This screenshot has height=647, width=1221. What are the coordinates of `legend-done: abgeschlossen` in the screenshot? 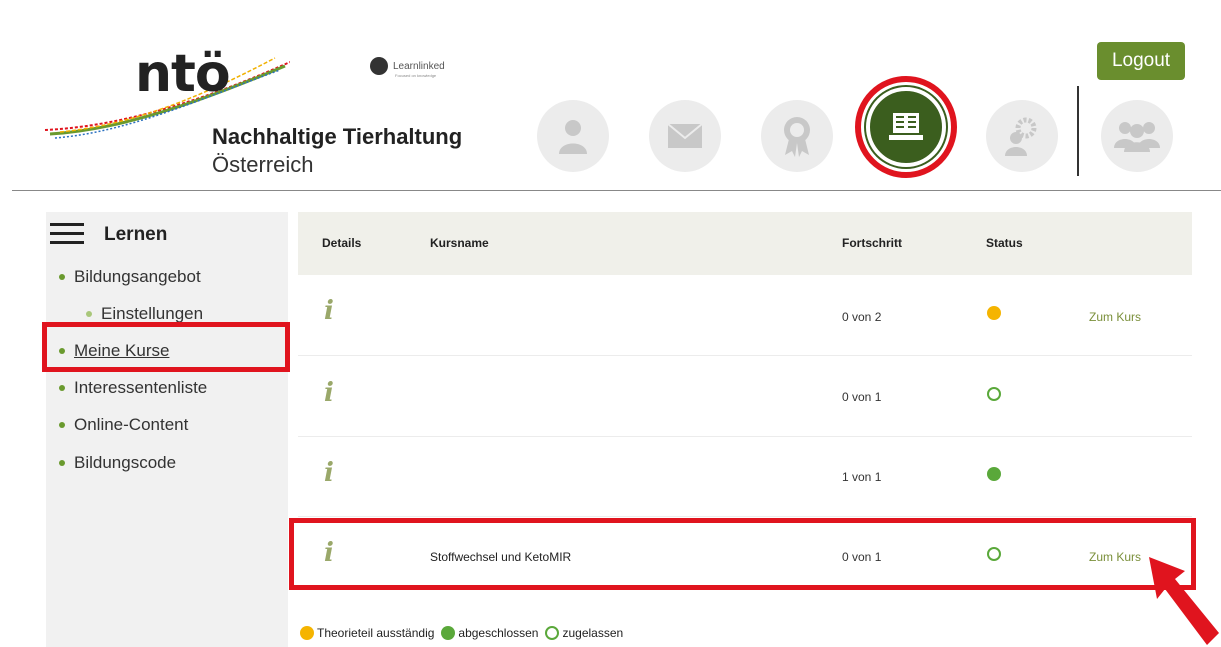 It's located at (489, 633).